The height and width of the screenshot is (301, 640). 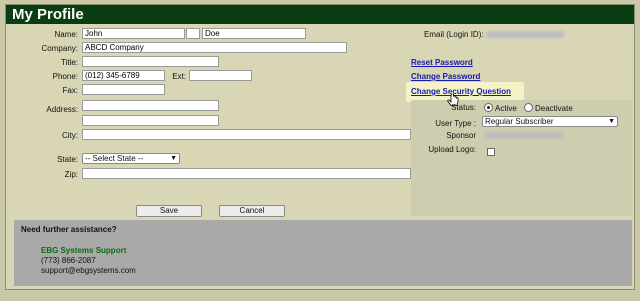 I want to click on status-active-radio, so click(x=488, y=107).